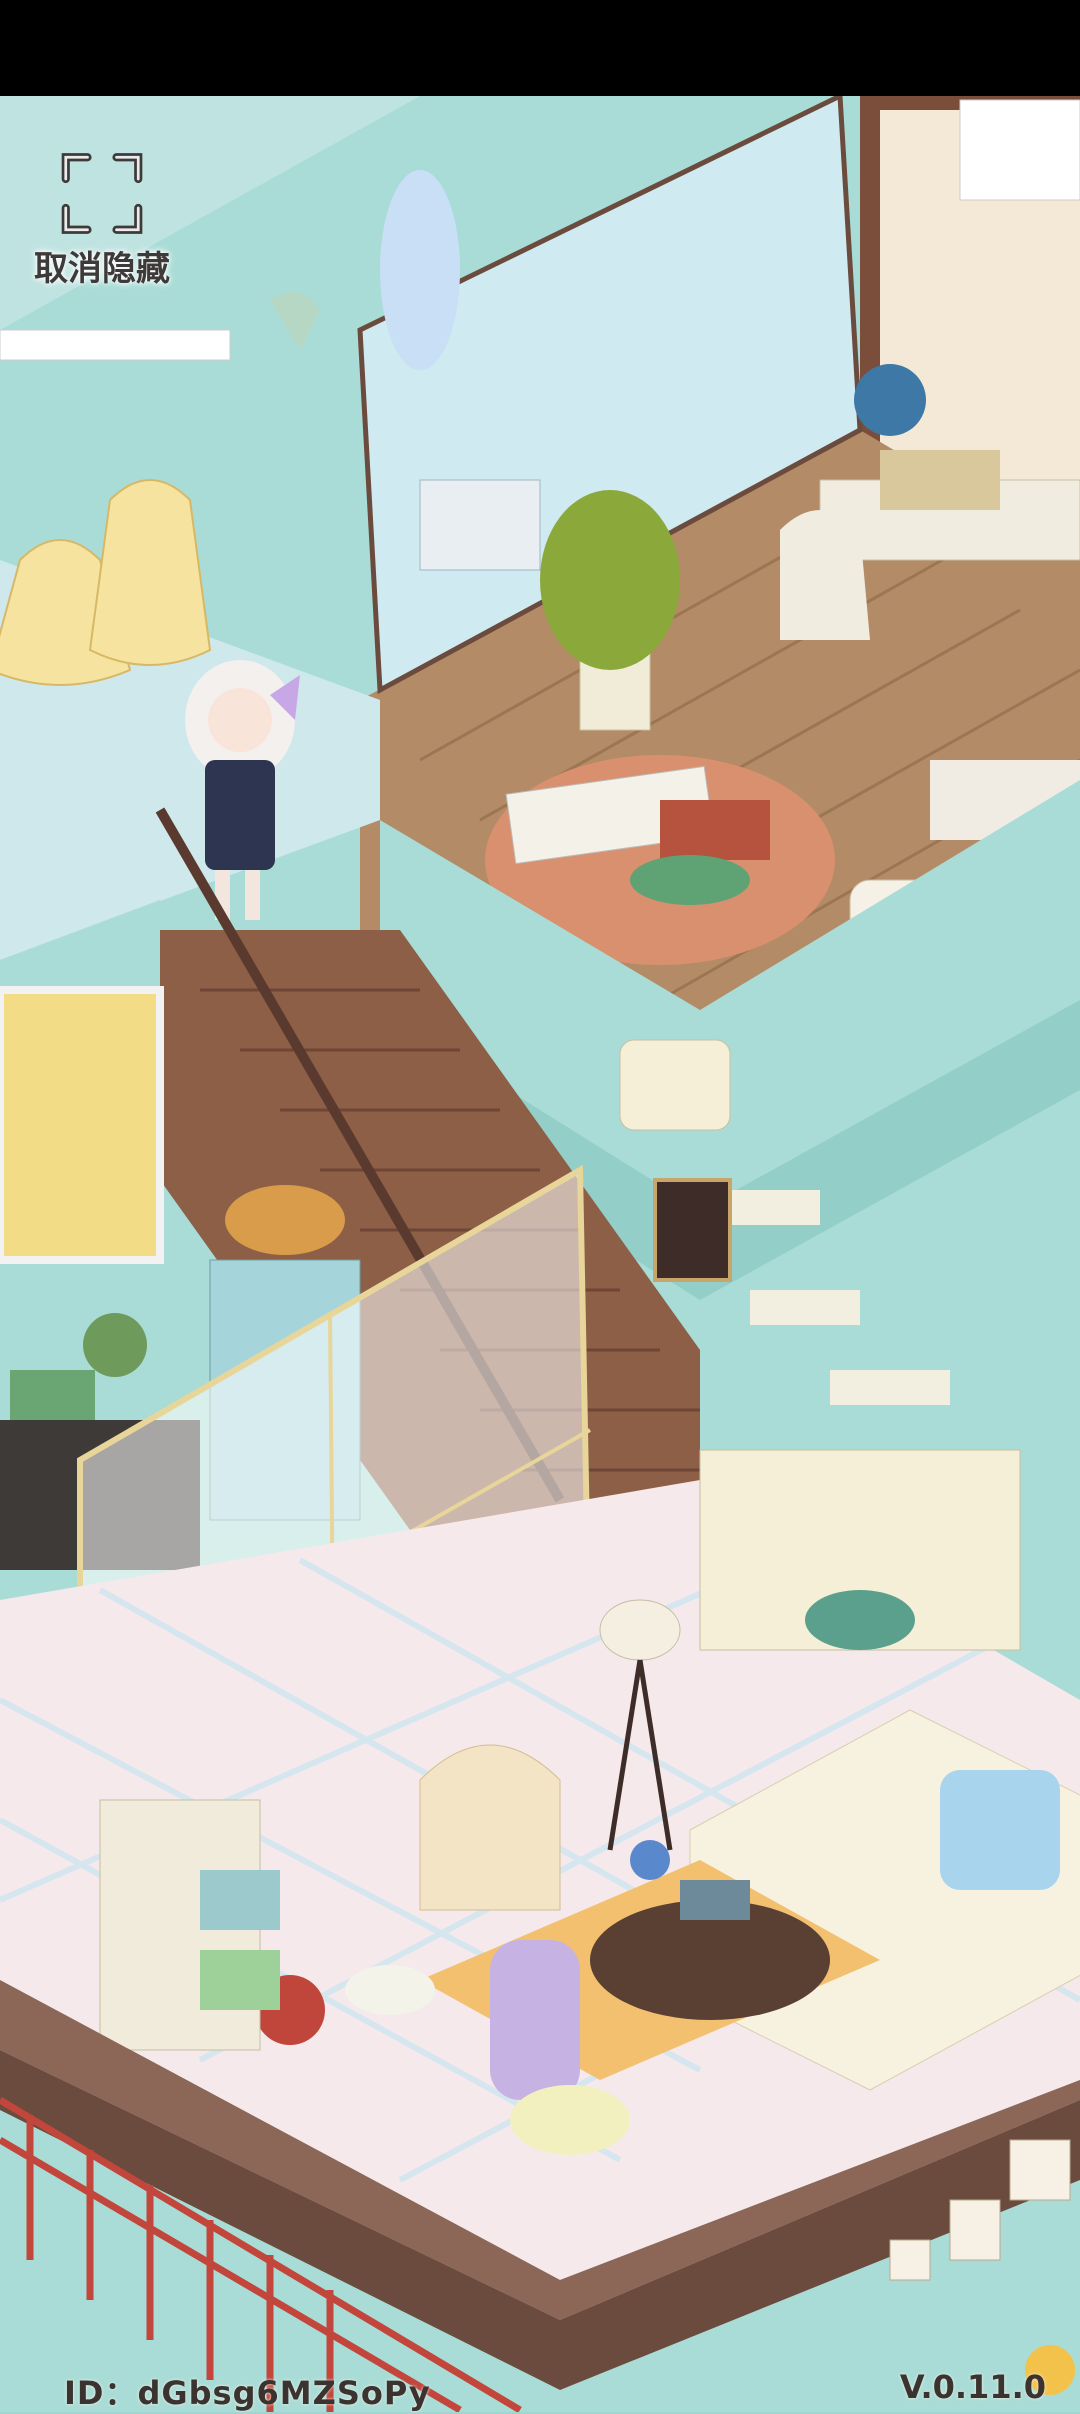 The height and width of the screenshot is (2414, 1080). I want to click on player-id-label: ID：dGbsg6MZSoPy, so click(247, 2393).